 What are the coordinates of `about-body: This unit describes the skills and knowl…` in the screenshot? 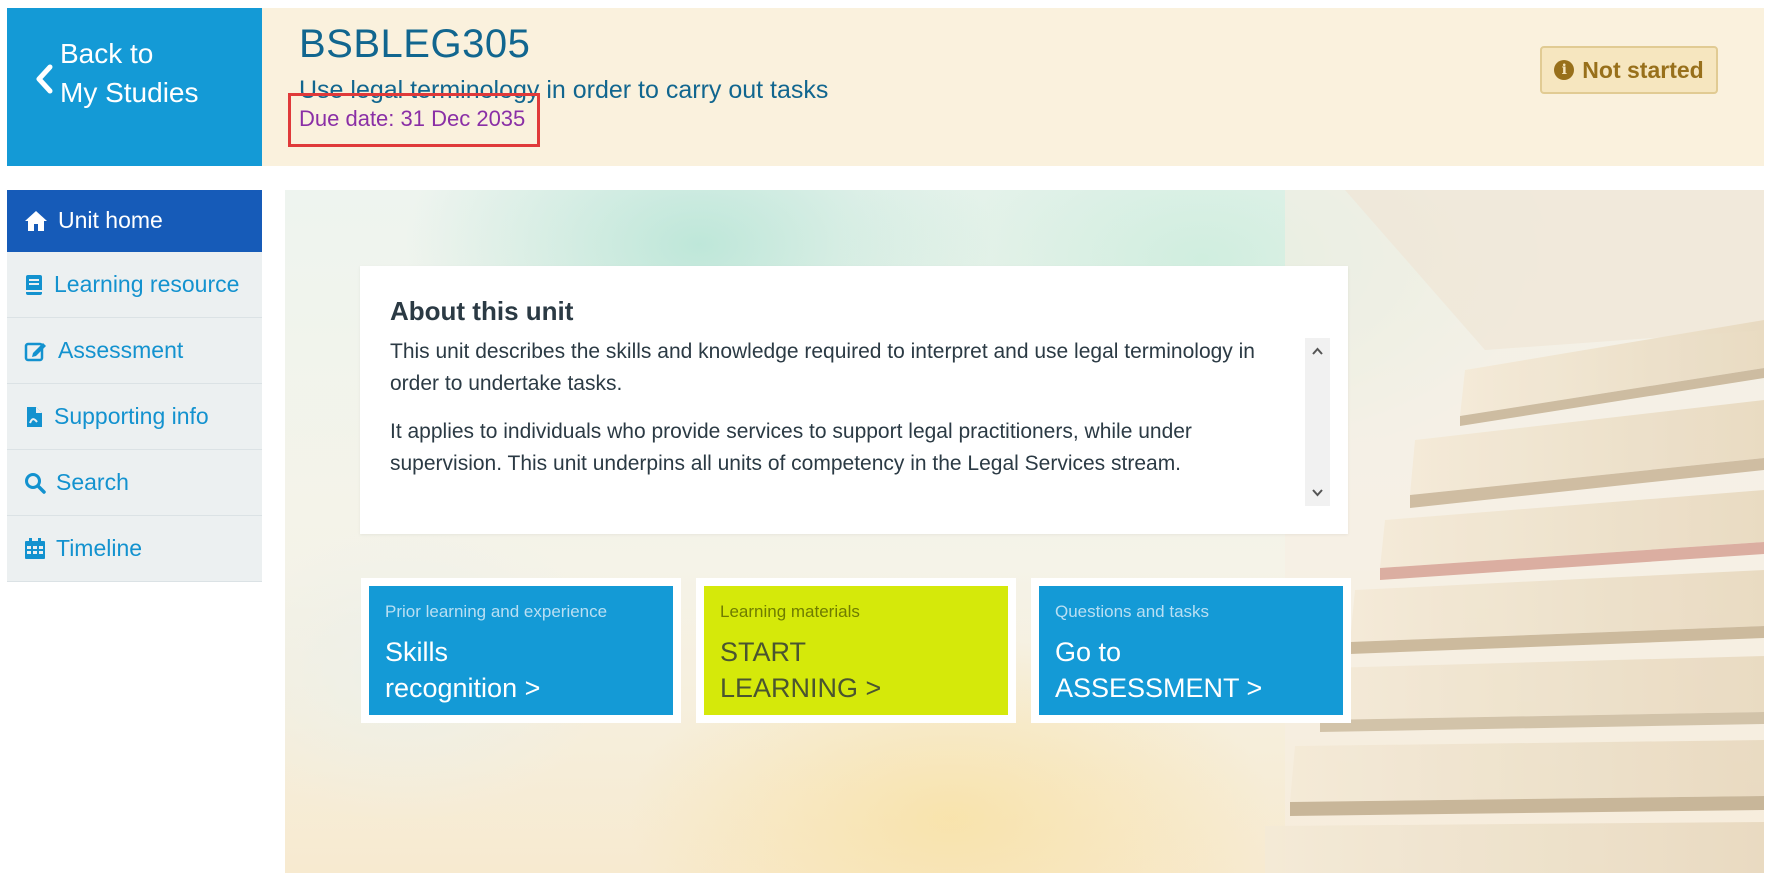 It's located at (830, 416).